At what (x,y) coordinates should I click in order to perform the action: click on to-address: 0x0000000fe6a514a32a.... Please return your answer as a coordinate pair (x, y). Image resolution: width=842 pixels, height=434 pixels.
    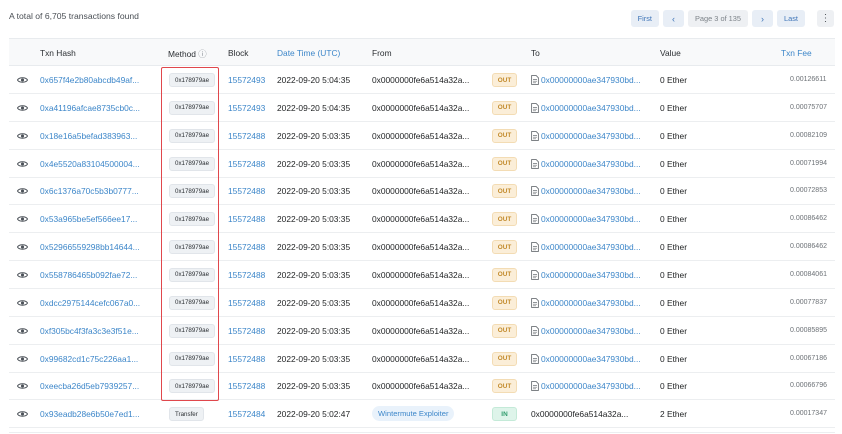
    Looking at the image, I should click on (579, 414).